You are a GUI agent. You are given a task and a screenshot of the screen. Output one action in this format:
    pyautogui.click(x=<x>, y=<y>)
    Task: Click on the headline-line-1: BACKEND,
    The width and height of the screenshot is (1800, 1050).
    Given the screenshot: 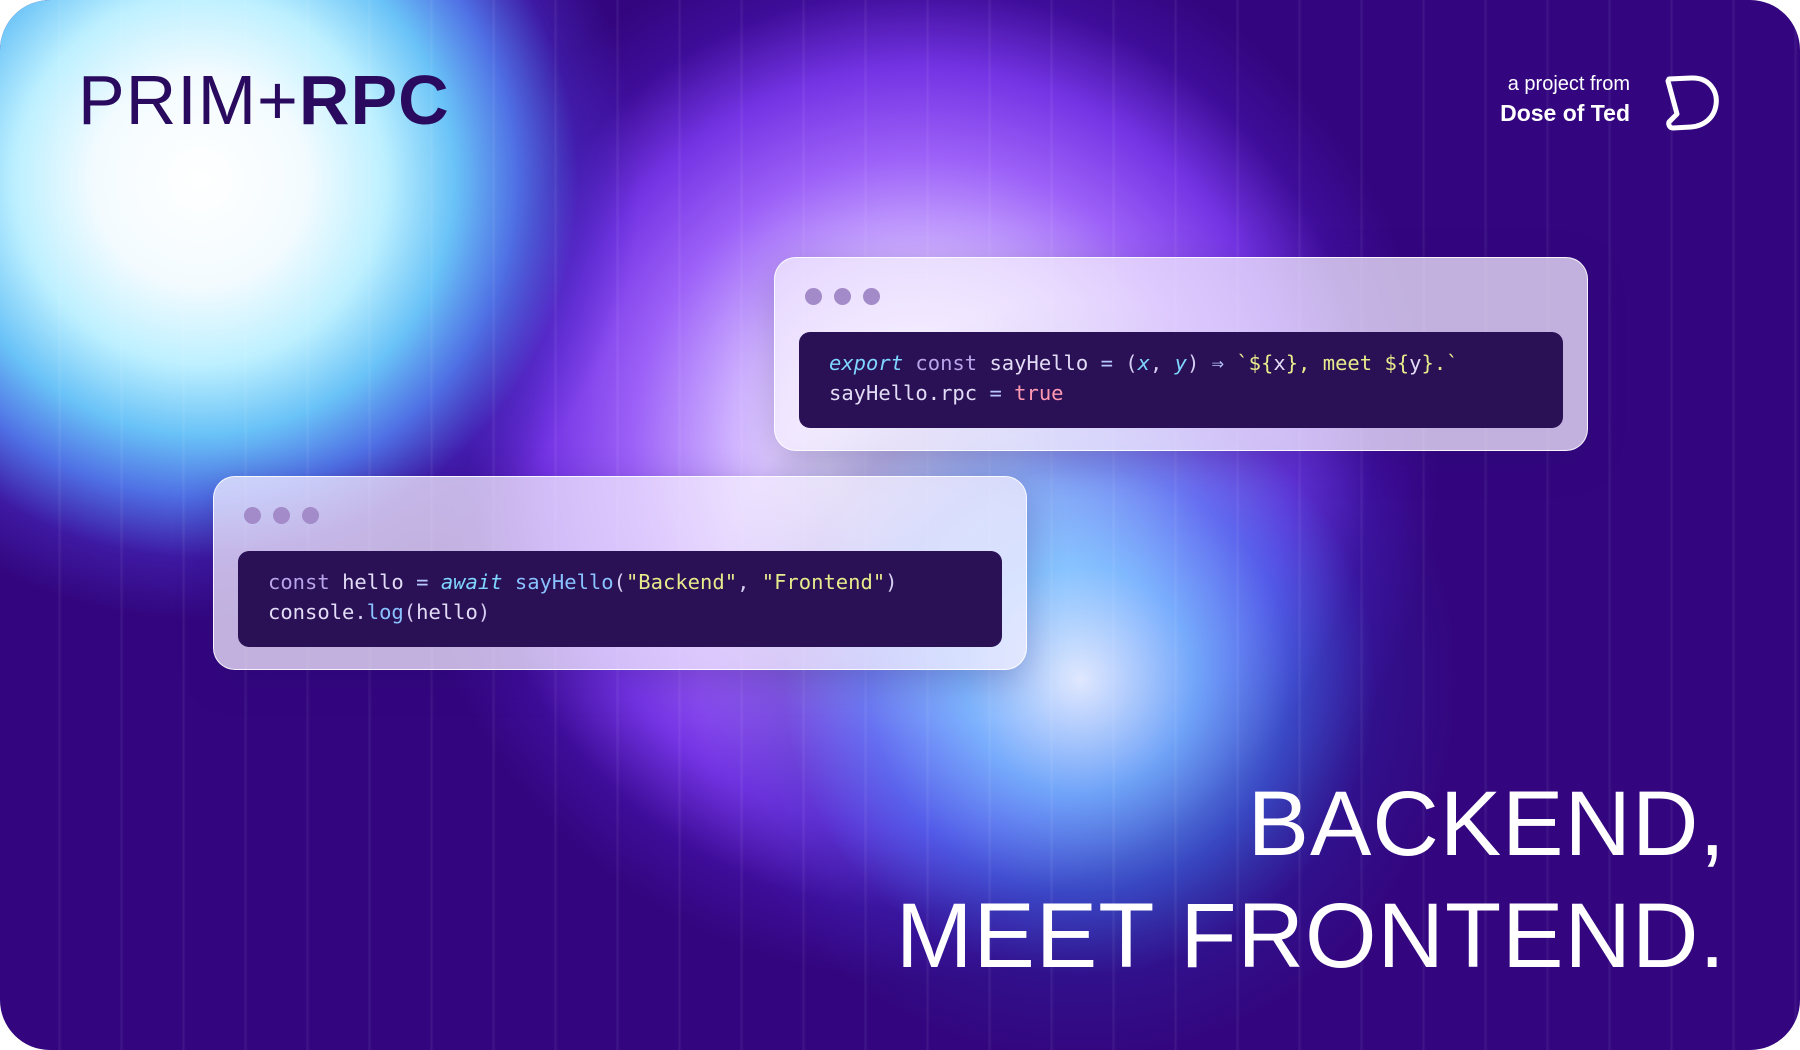 What is the action you would take?
    pyautogui.click(x=1486, y=824)
    